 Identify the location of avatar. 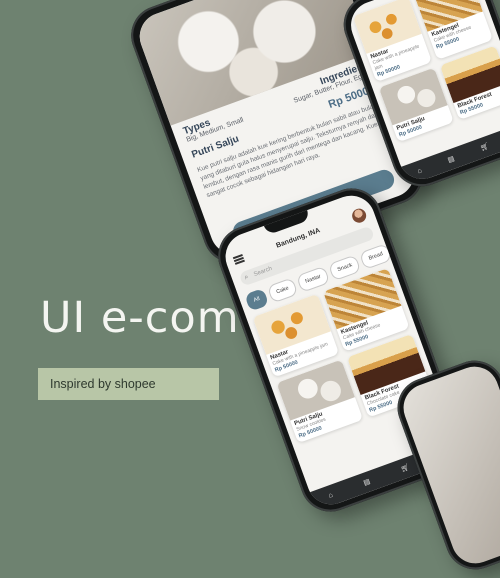
(359, 215).